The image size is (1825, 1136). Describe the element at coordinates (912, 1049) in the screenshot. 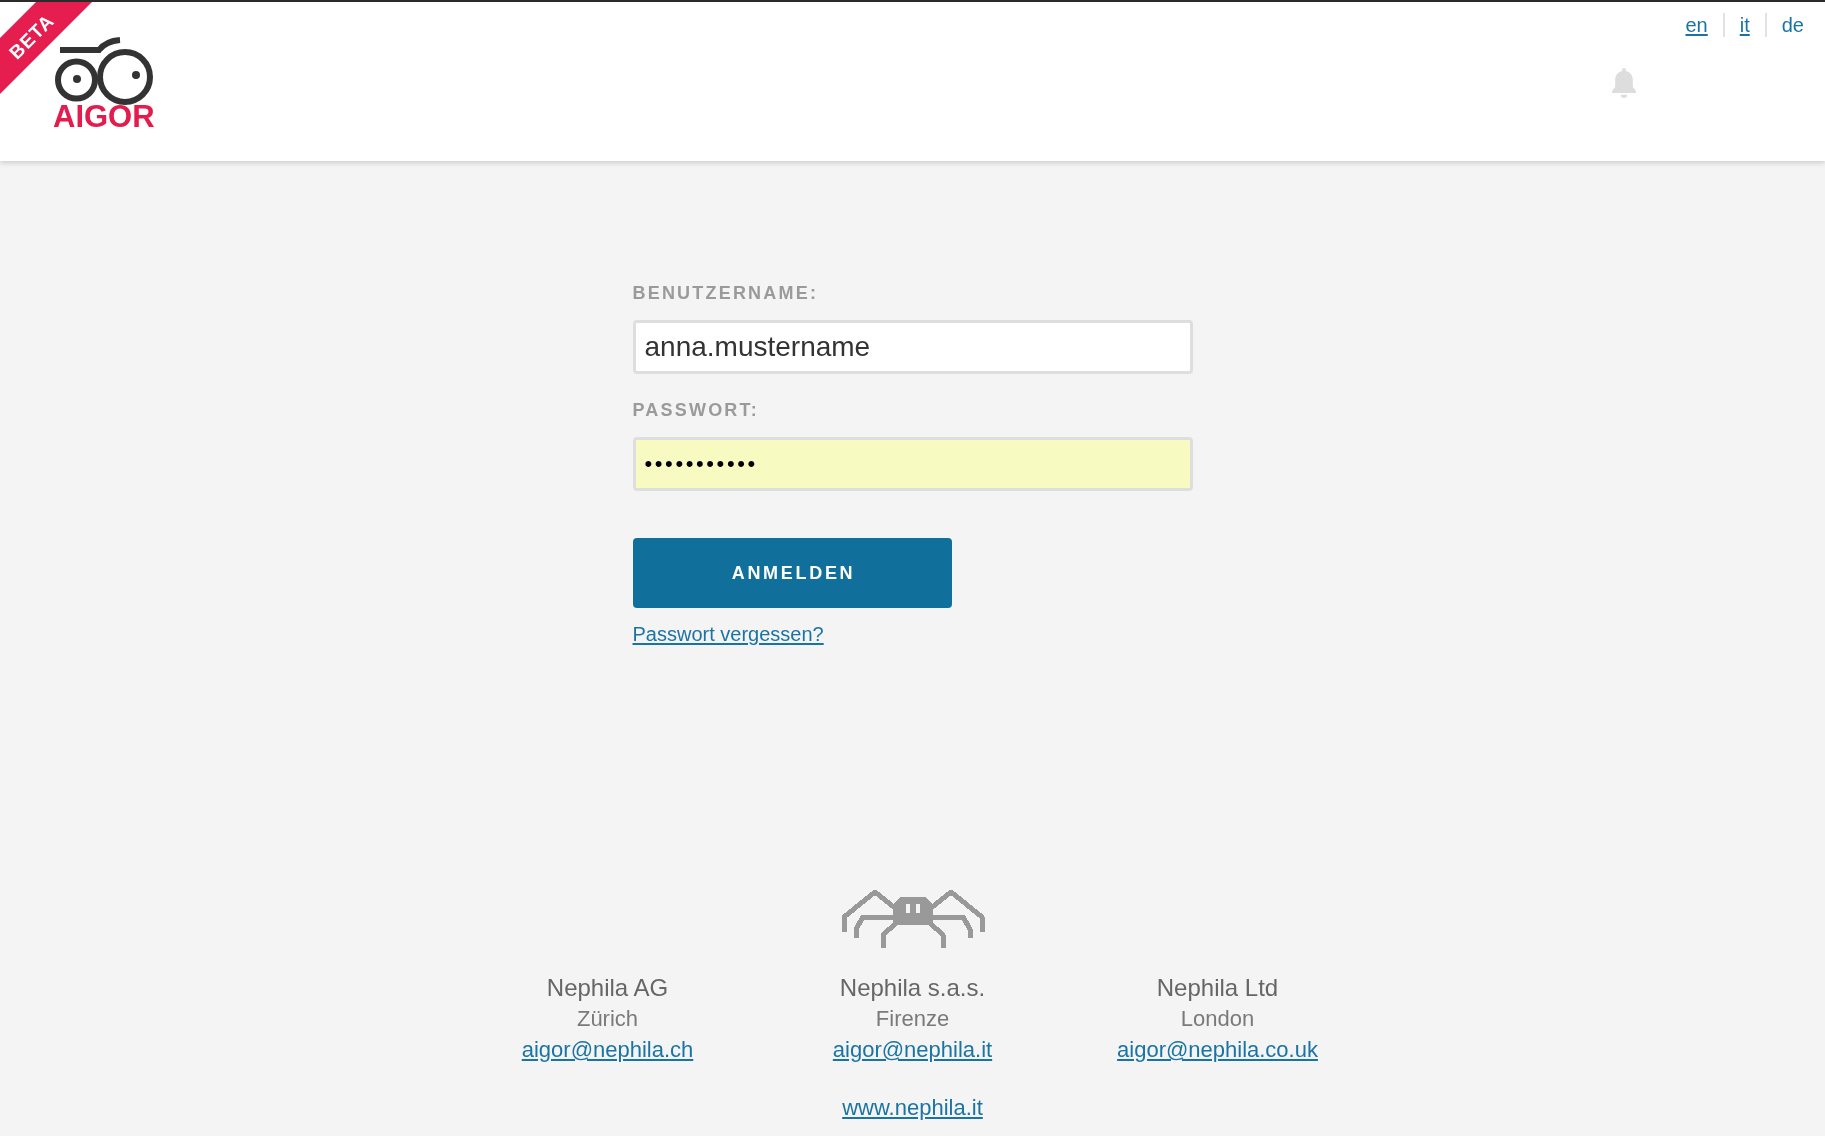

I see `email-link: aigor@nephila.it` at that location.